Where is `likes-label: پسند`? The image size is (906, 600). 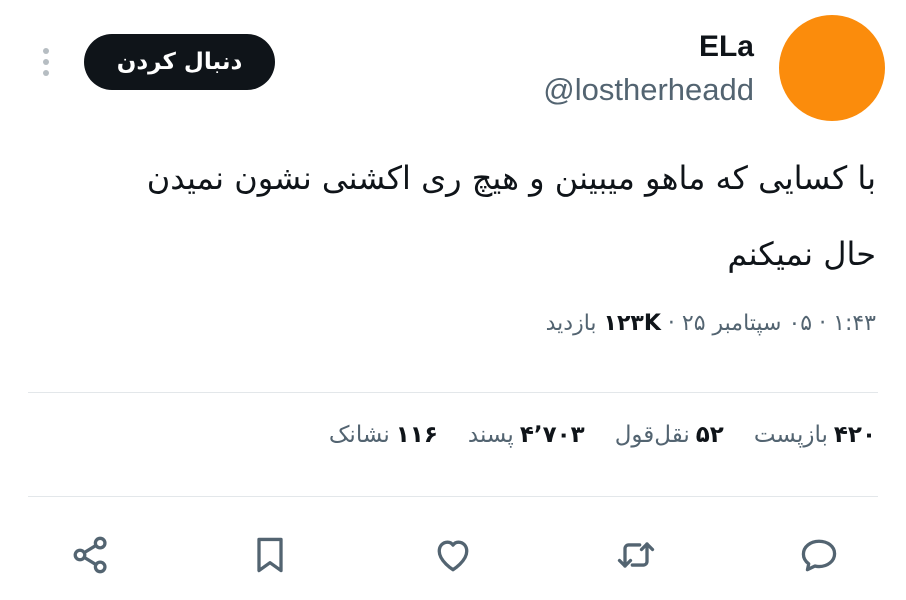 likes-label: پسند is located at coordinates (490, 435).